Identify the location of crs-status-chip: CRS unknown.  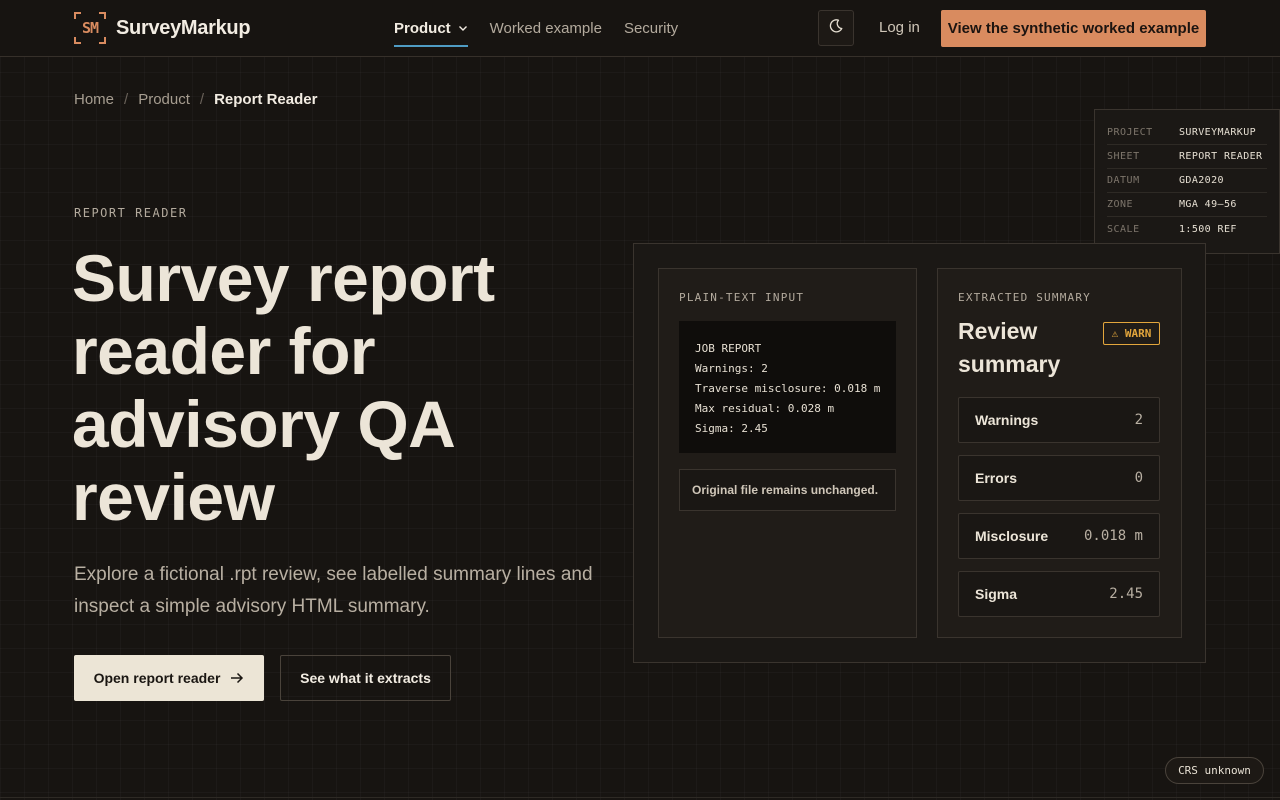
(1214, 770).